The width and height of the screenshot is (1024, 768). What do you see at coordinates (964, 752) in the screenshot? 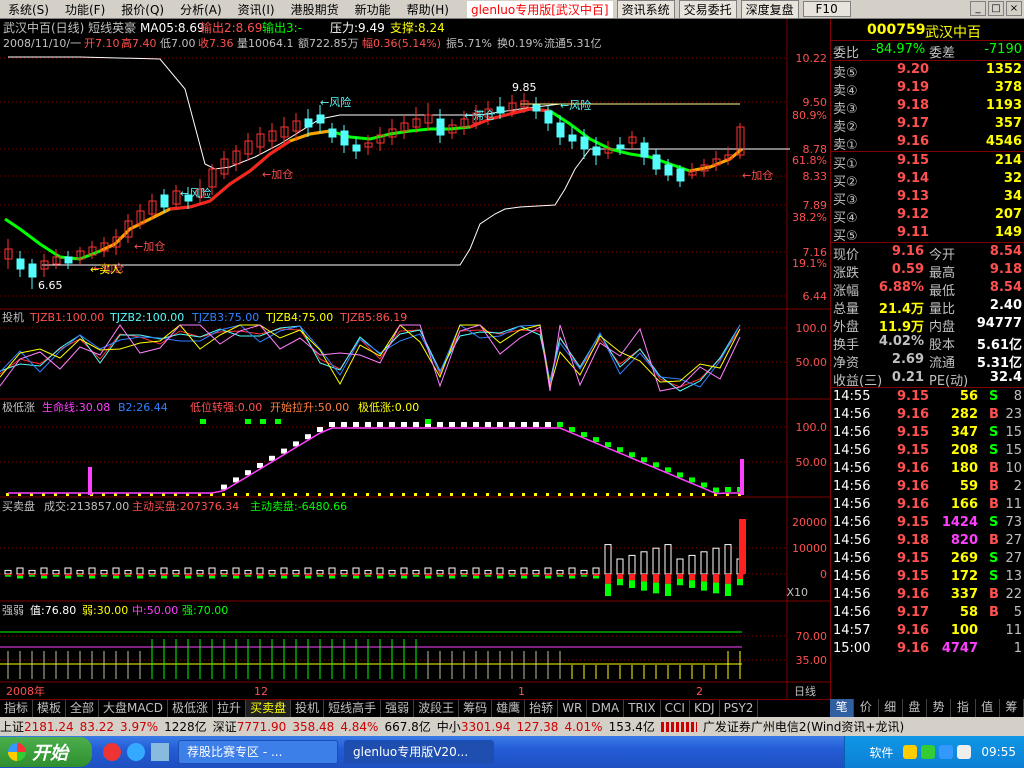
I see `volume-icon` at bounding box center [964, 752].